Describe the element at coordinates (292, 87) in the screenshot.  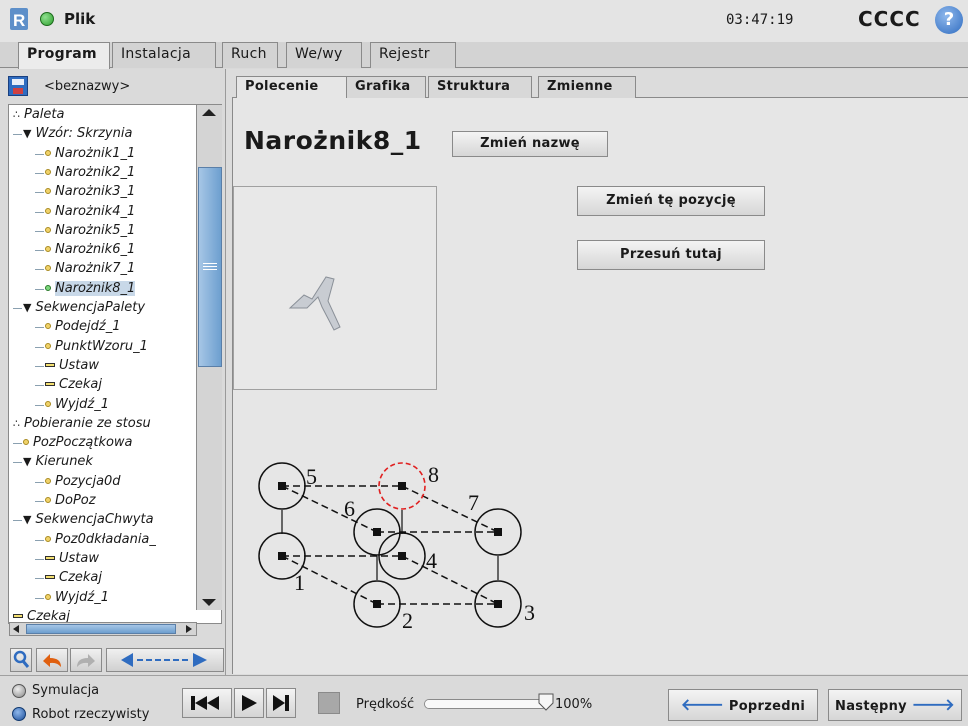
I see `tab-polecenie: Polecenie` at that location.